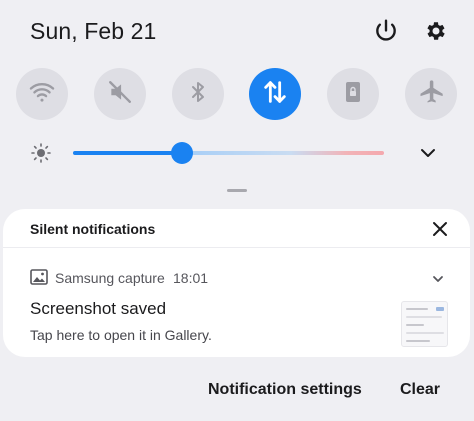  Describe the element at coordinates (41, 153) in the screenshot. I see `brightness-icon` at that location.